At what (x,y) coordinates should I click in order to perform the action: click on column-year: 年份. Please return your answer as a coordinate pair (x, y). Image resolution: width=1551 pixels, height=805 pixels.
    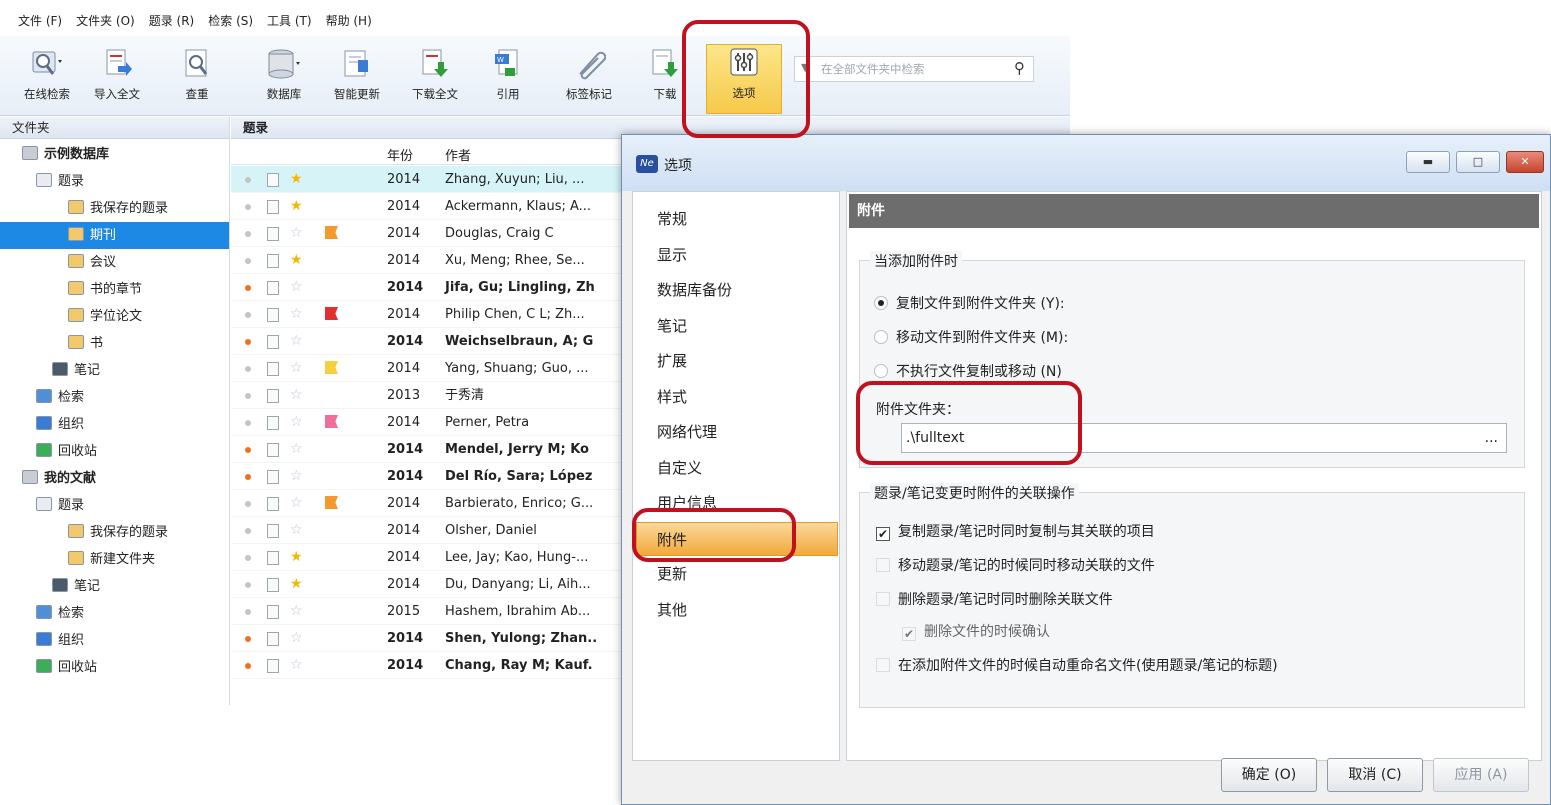
    Looking at the image, I should click on (400, 154).